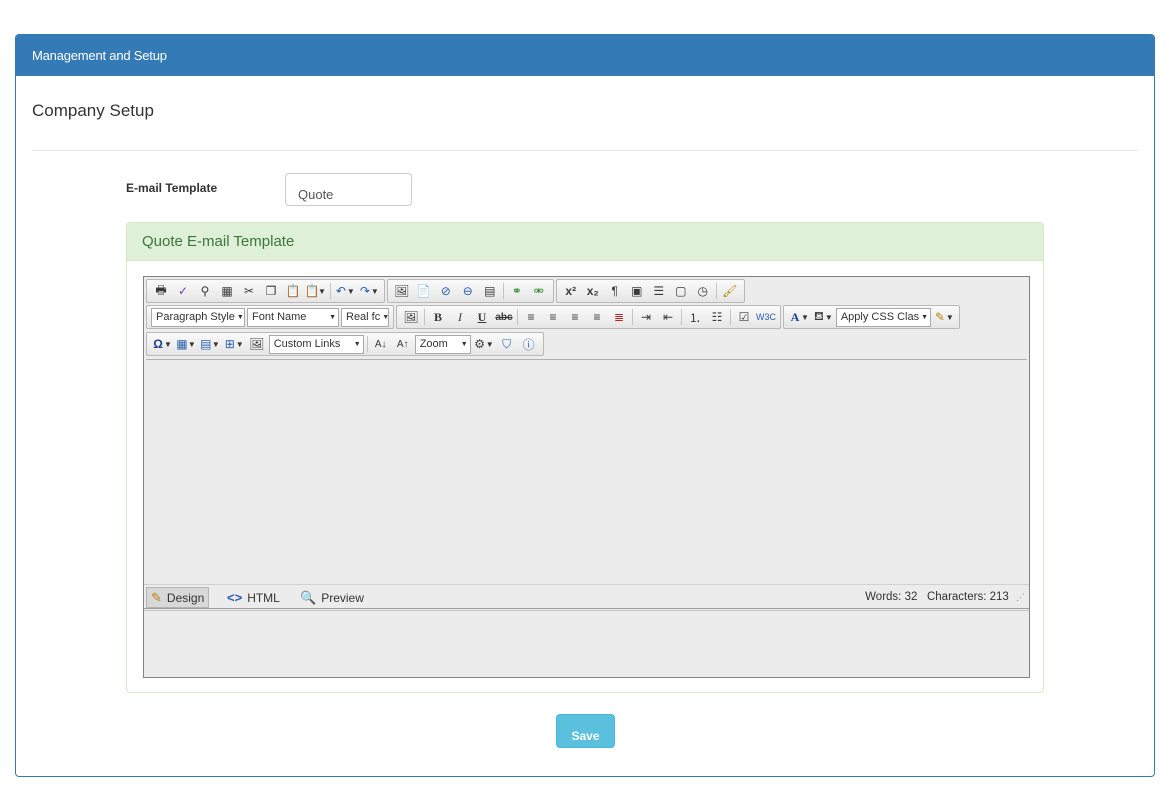  I want to click on font-name-select: Font Name ▼, so click(293, 317).